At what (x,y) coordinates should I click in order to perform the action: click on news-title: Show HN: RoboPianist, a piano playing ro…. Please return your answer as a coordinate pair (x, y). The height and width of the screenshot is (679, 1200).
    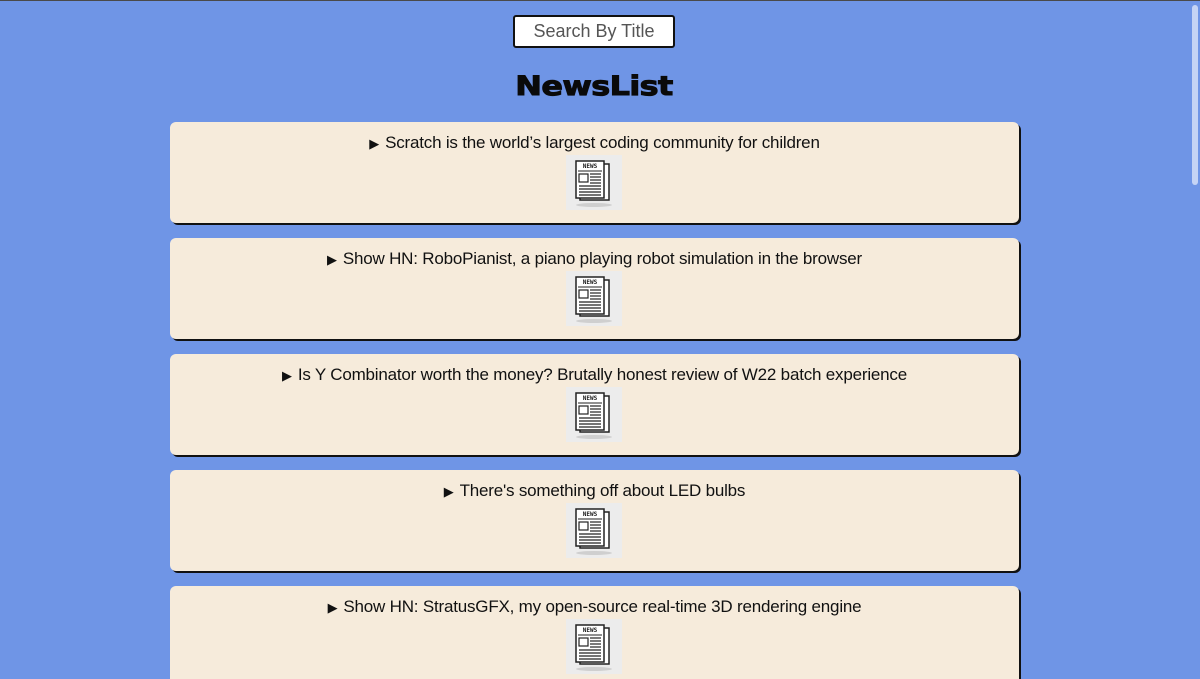
    Looking at the image, I should click on (602, 258).